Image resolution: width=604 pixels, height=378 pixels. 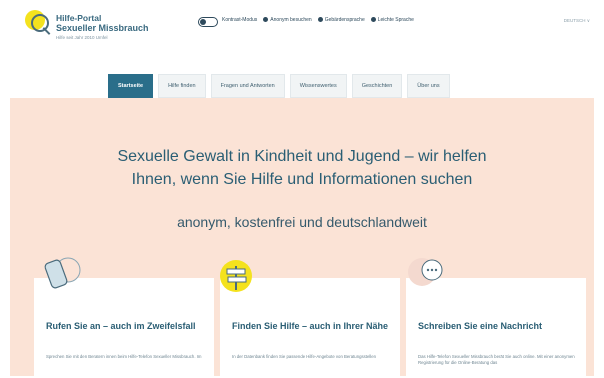 What do you see at coordinates (344, 20) in the screenshot?
I see `link-sign-language-label: Gebärdensprache` at bounding box center [344, 20].